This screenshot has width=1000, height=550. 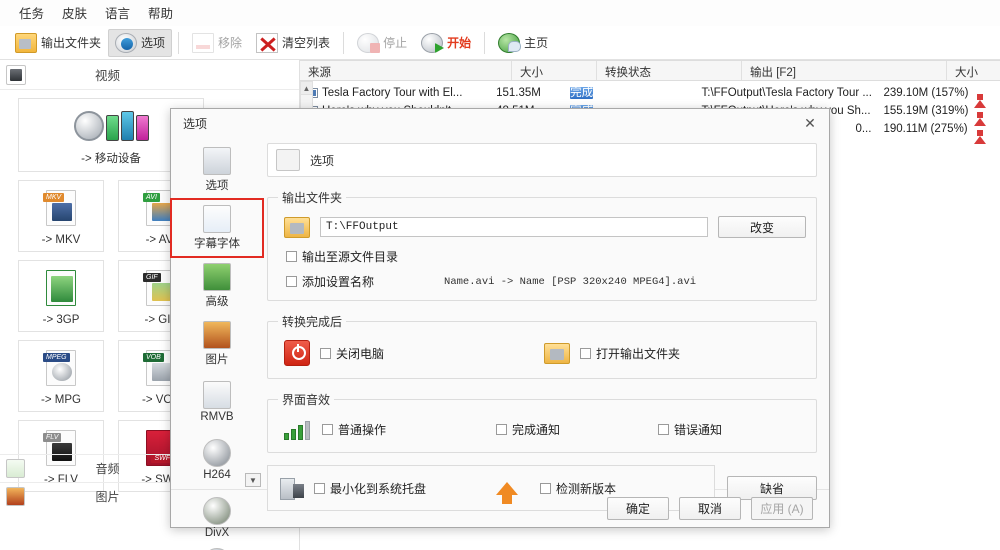 I want to click on row-size: 151.35M, so click(x=518, y=93).